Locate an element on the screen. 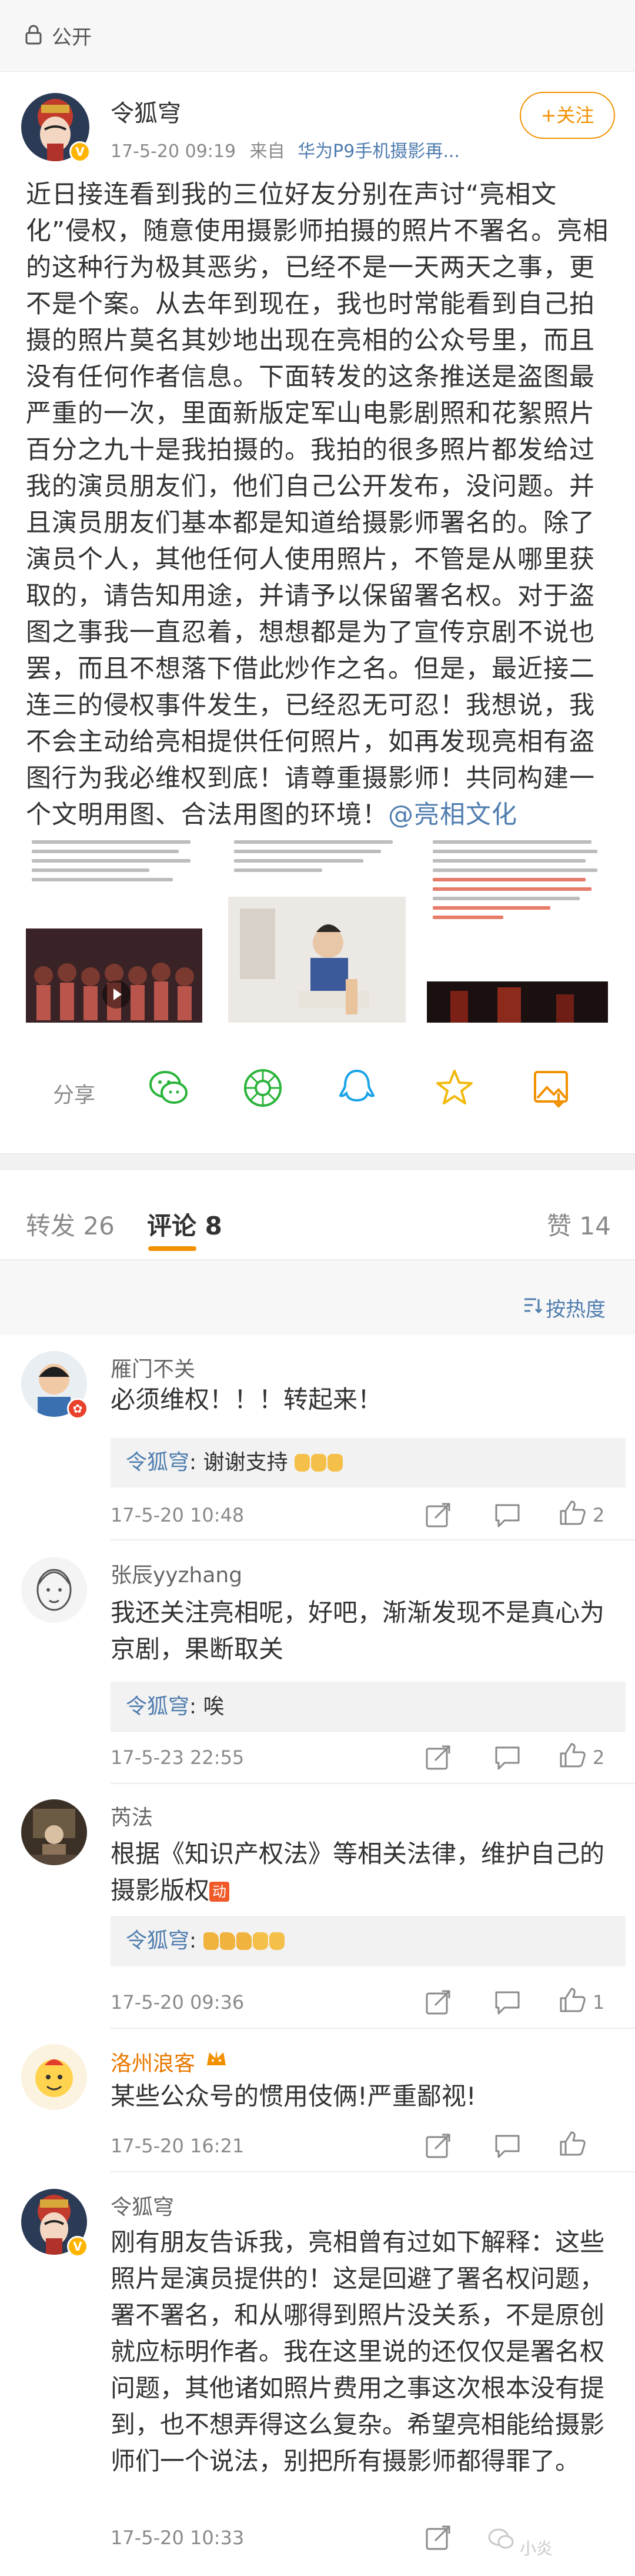 The image size is (635, 2576). section-divider is located at coordinates (317, 1161).